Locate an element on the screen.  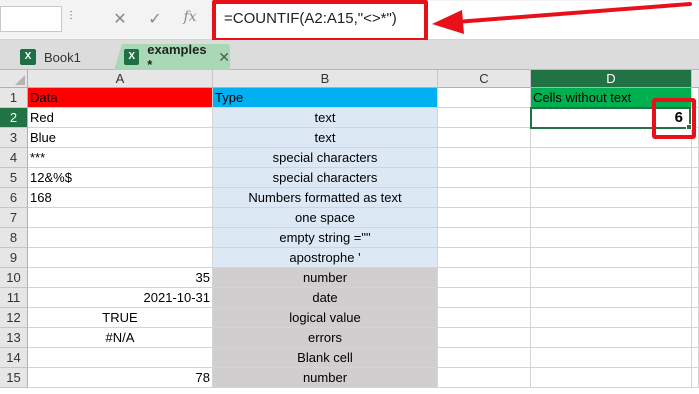
cell-a15: 78 is located at coordinates (120, 378).